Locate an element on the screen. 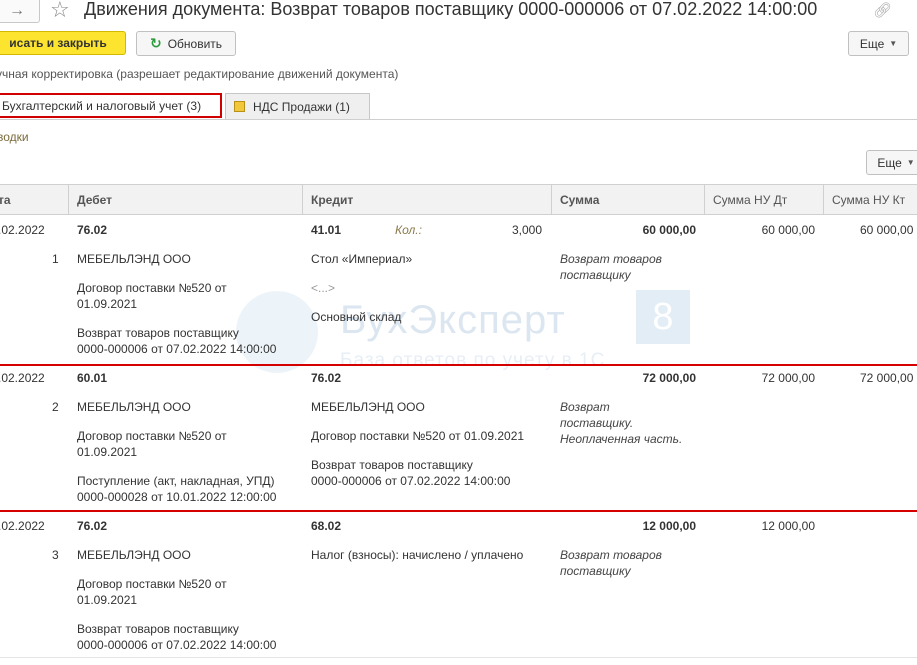 This screenshot has width=917, height=665. tab-accounting-label: Бухгалтерский и налоговый учет (3) is located at coordinates (102, 105).